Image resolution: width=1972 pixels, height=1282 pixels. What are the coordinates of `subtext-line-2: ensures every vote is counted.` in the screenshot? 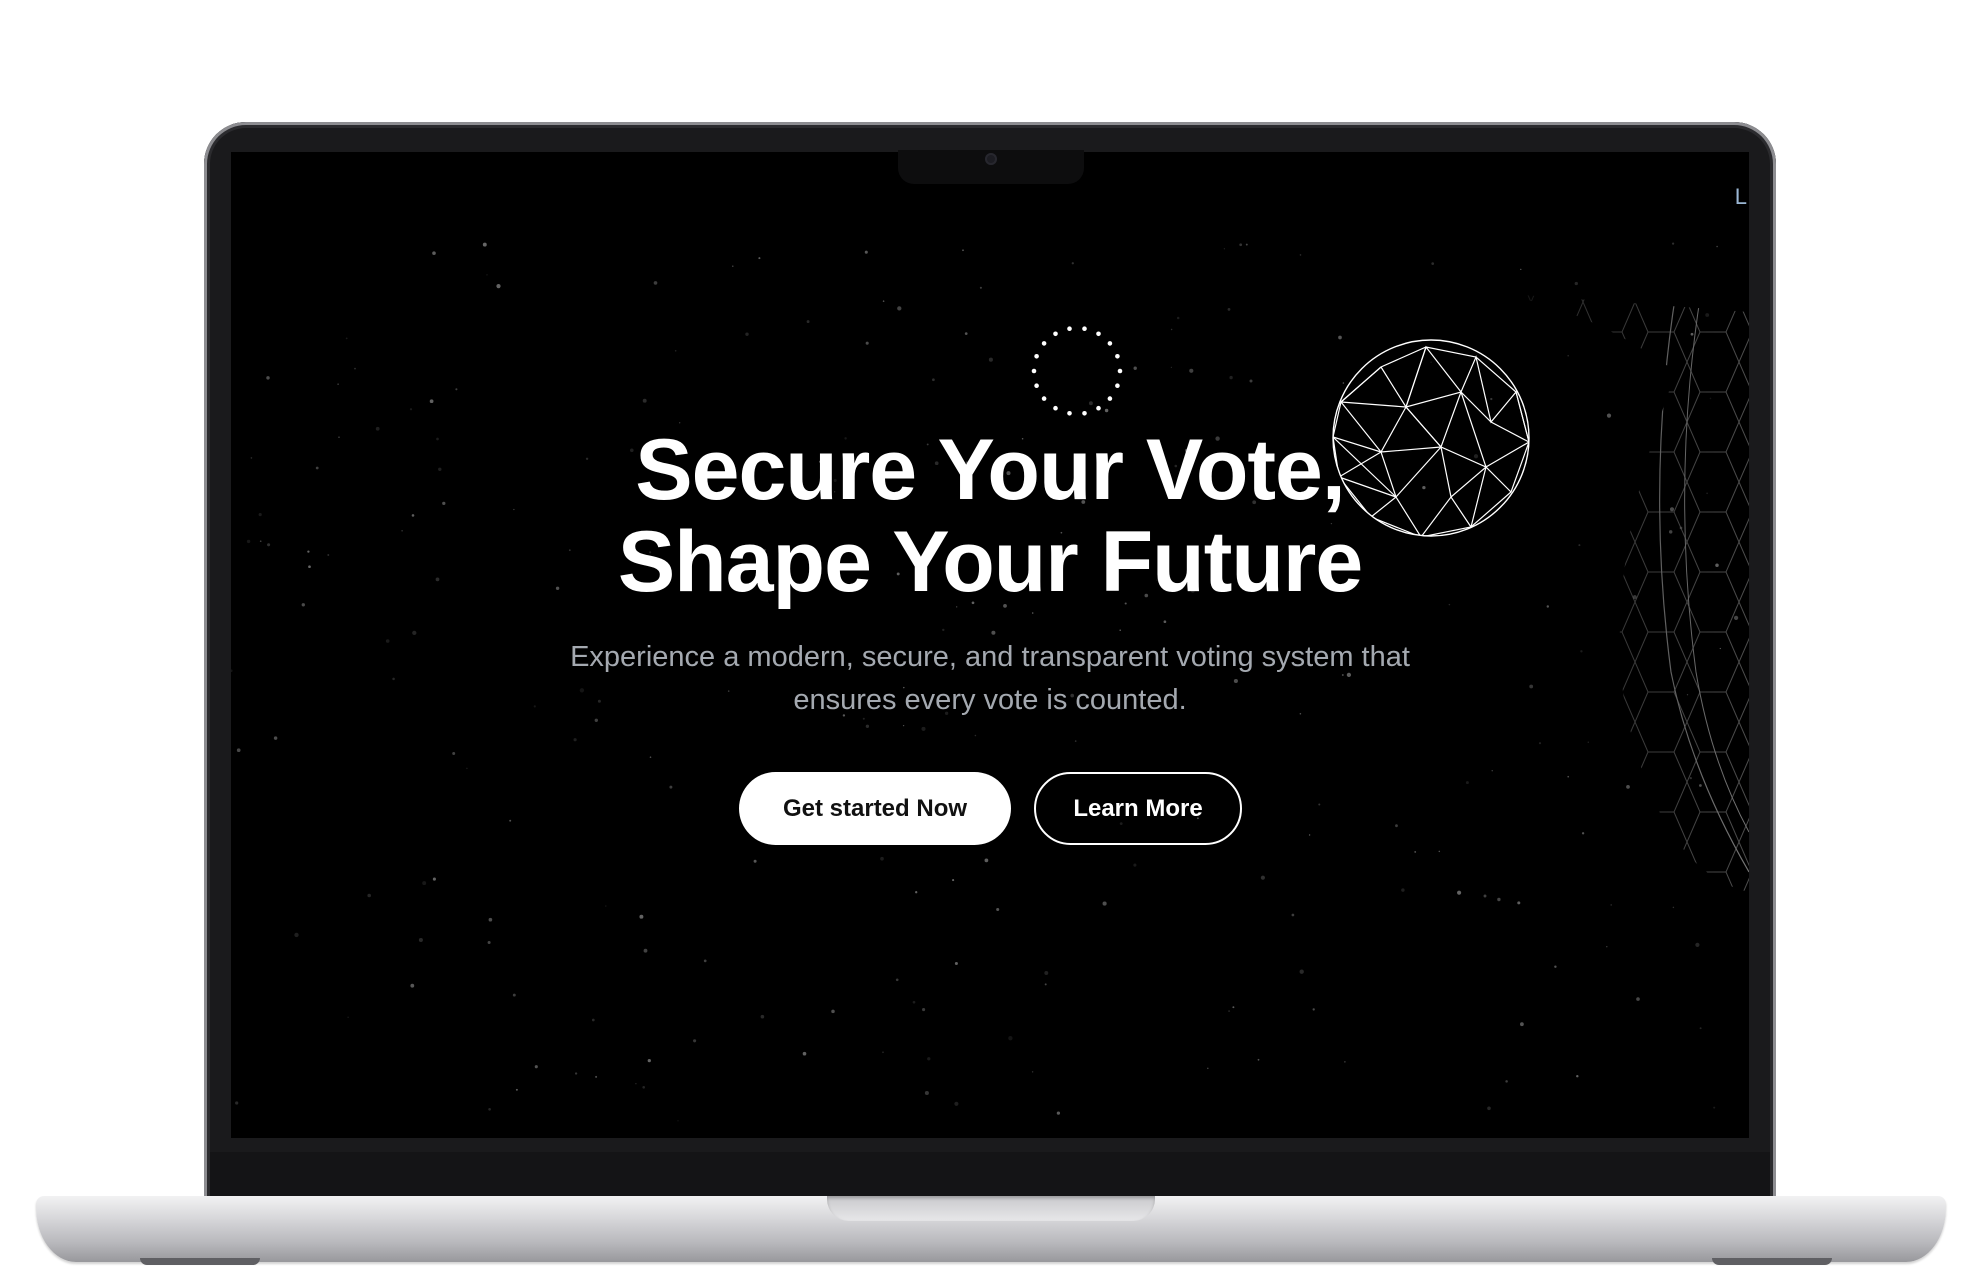 It's located at (990, 700).